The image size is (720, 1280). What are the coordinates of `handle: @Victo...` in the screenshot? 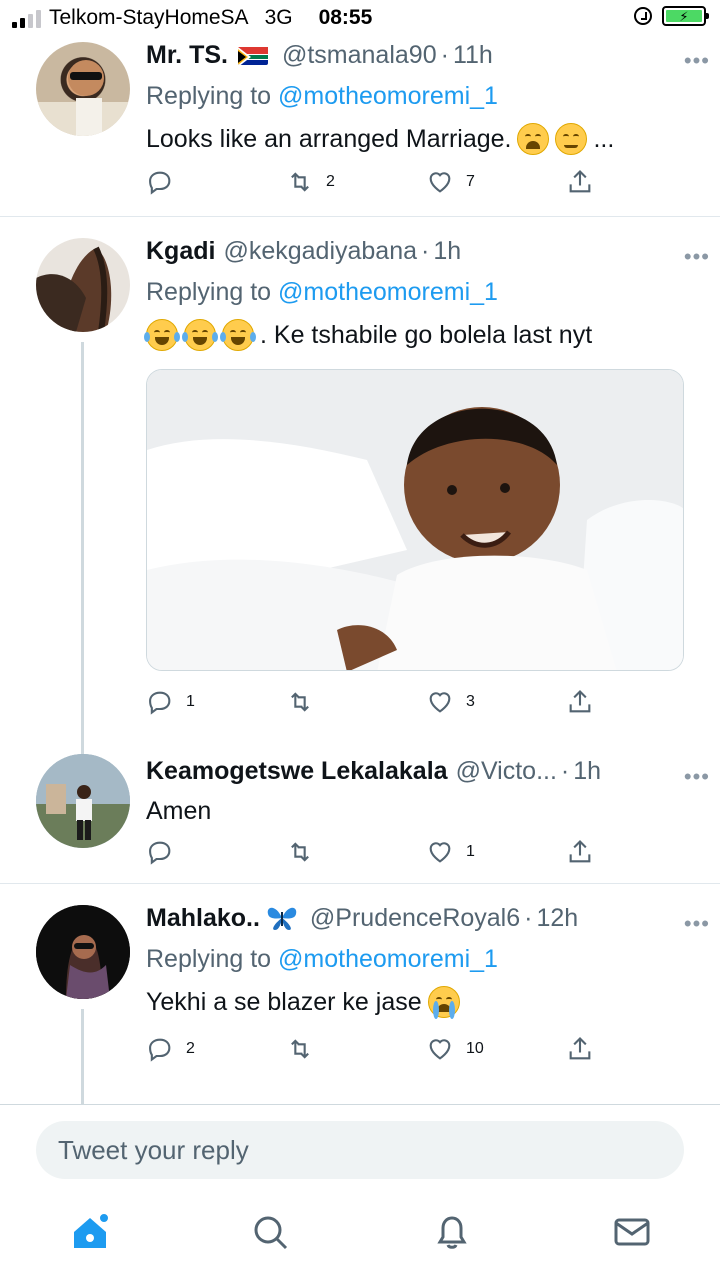 It's located at (506, 771).